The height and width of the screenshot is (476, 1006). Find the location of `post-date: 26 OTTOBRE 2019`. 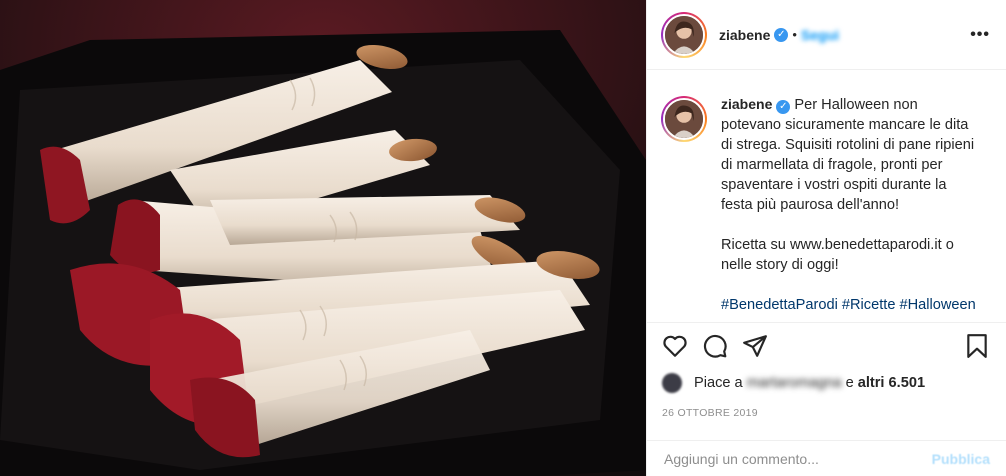

post-date: 26 OTTOBRE 2019 is located at coordinates (826, 413).